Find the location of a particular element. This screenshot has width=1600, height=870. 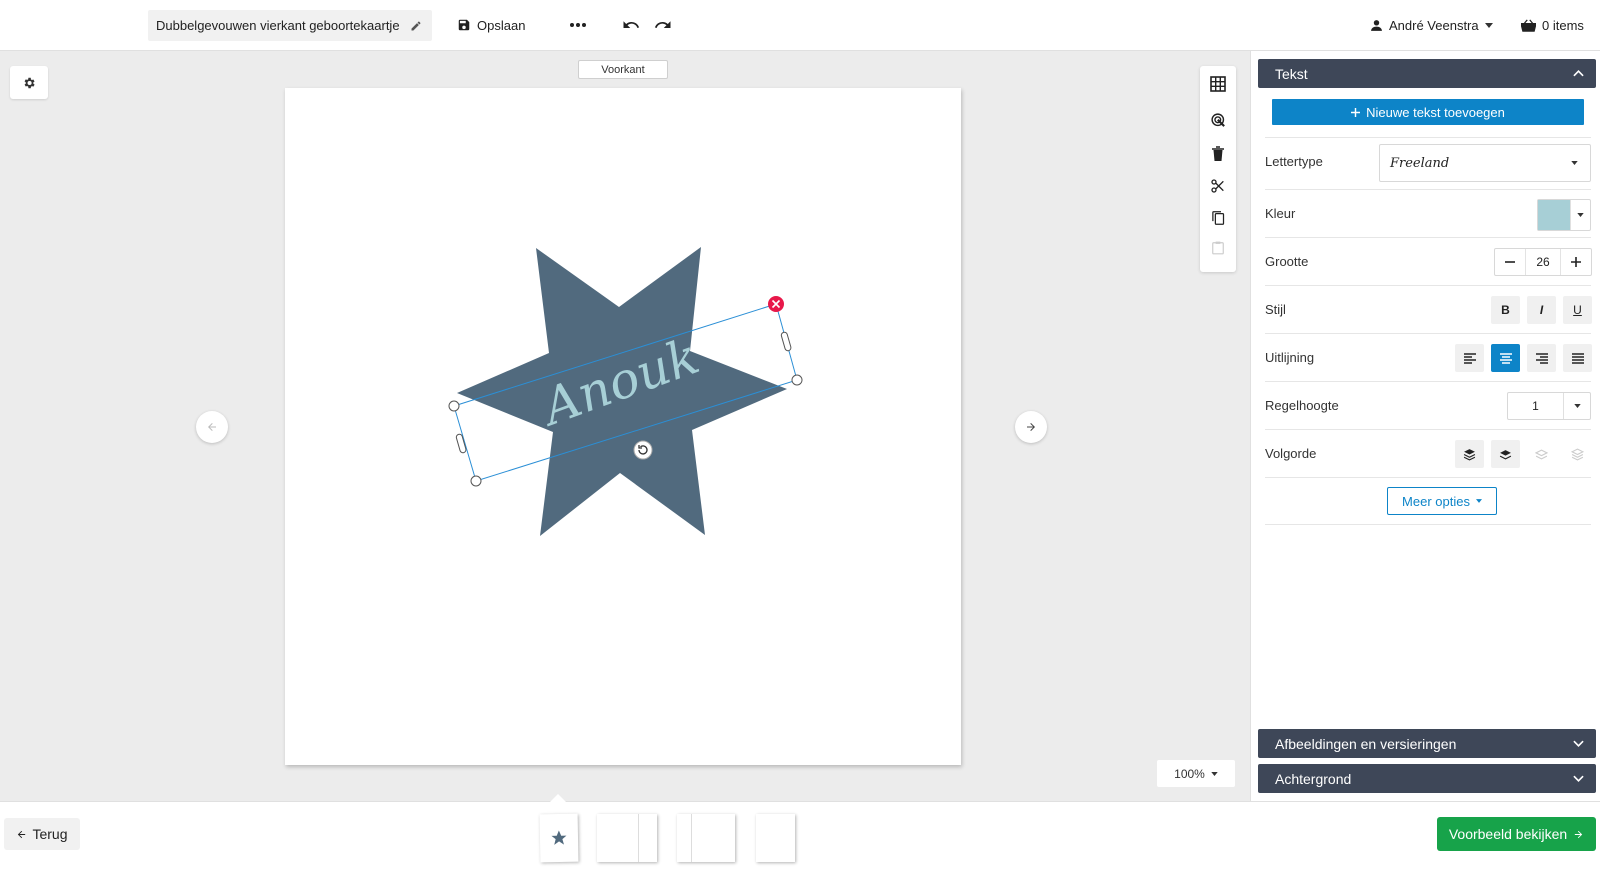

images-section-title: Afbeeldingen en versieringen is located at coordinates (1366, 743).